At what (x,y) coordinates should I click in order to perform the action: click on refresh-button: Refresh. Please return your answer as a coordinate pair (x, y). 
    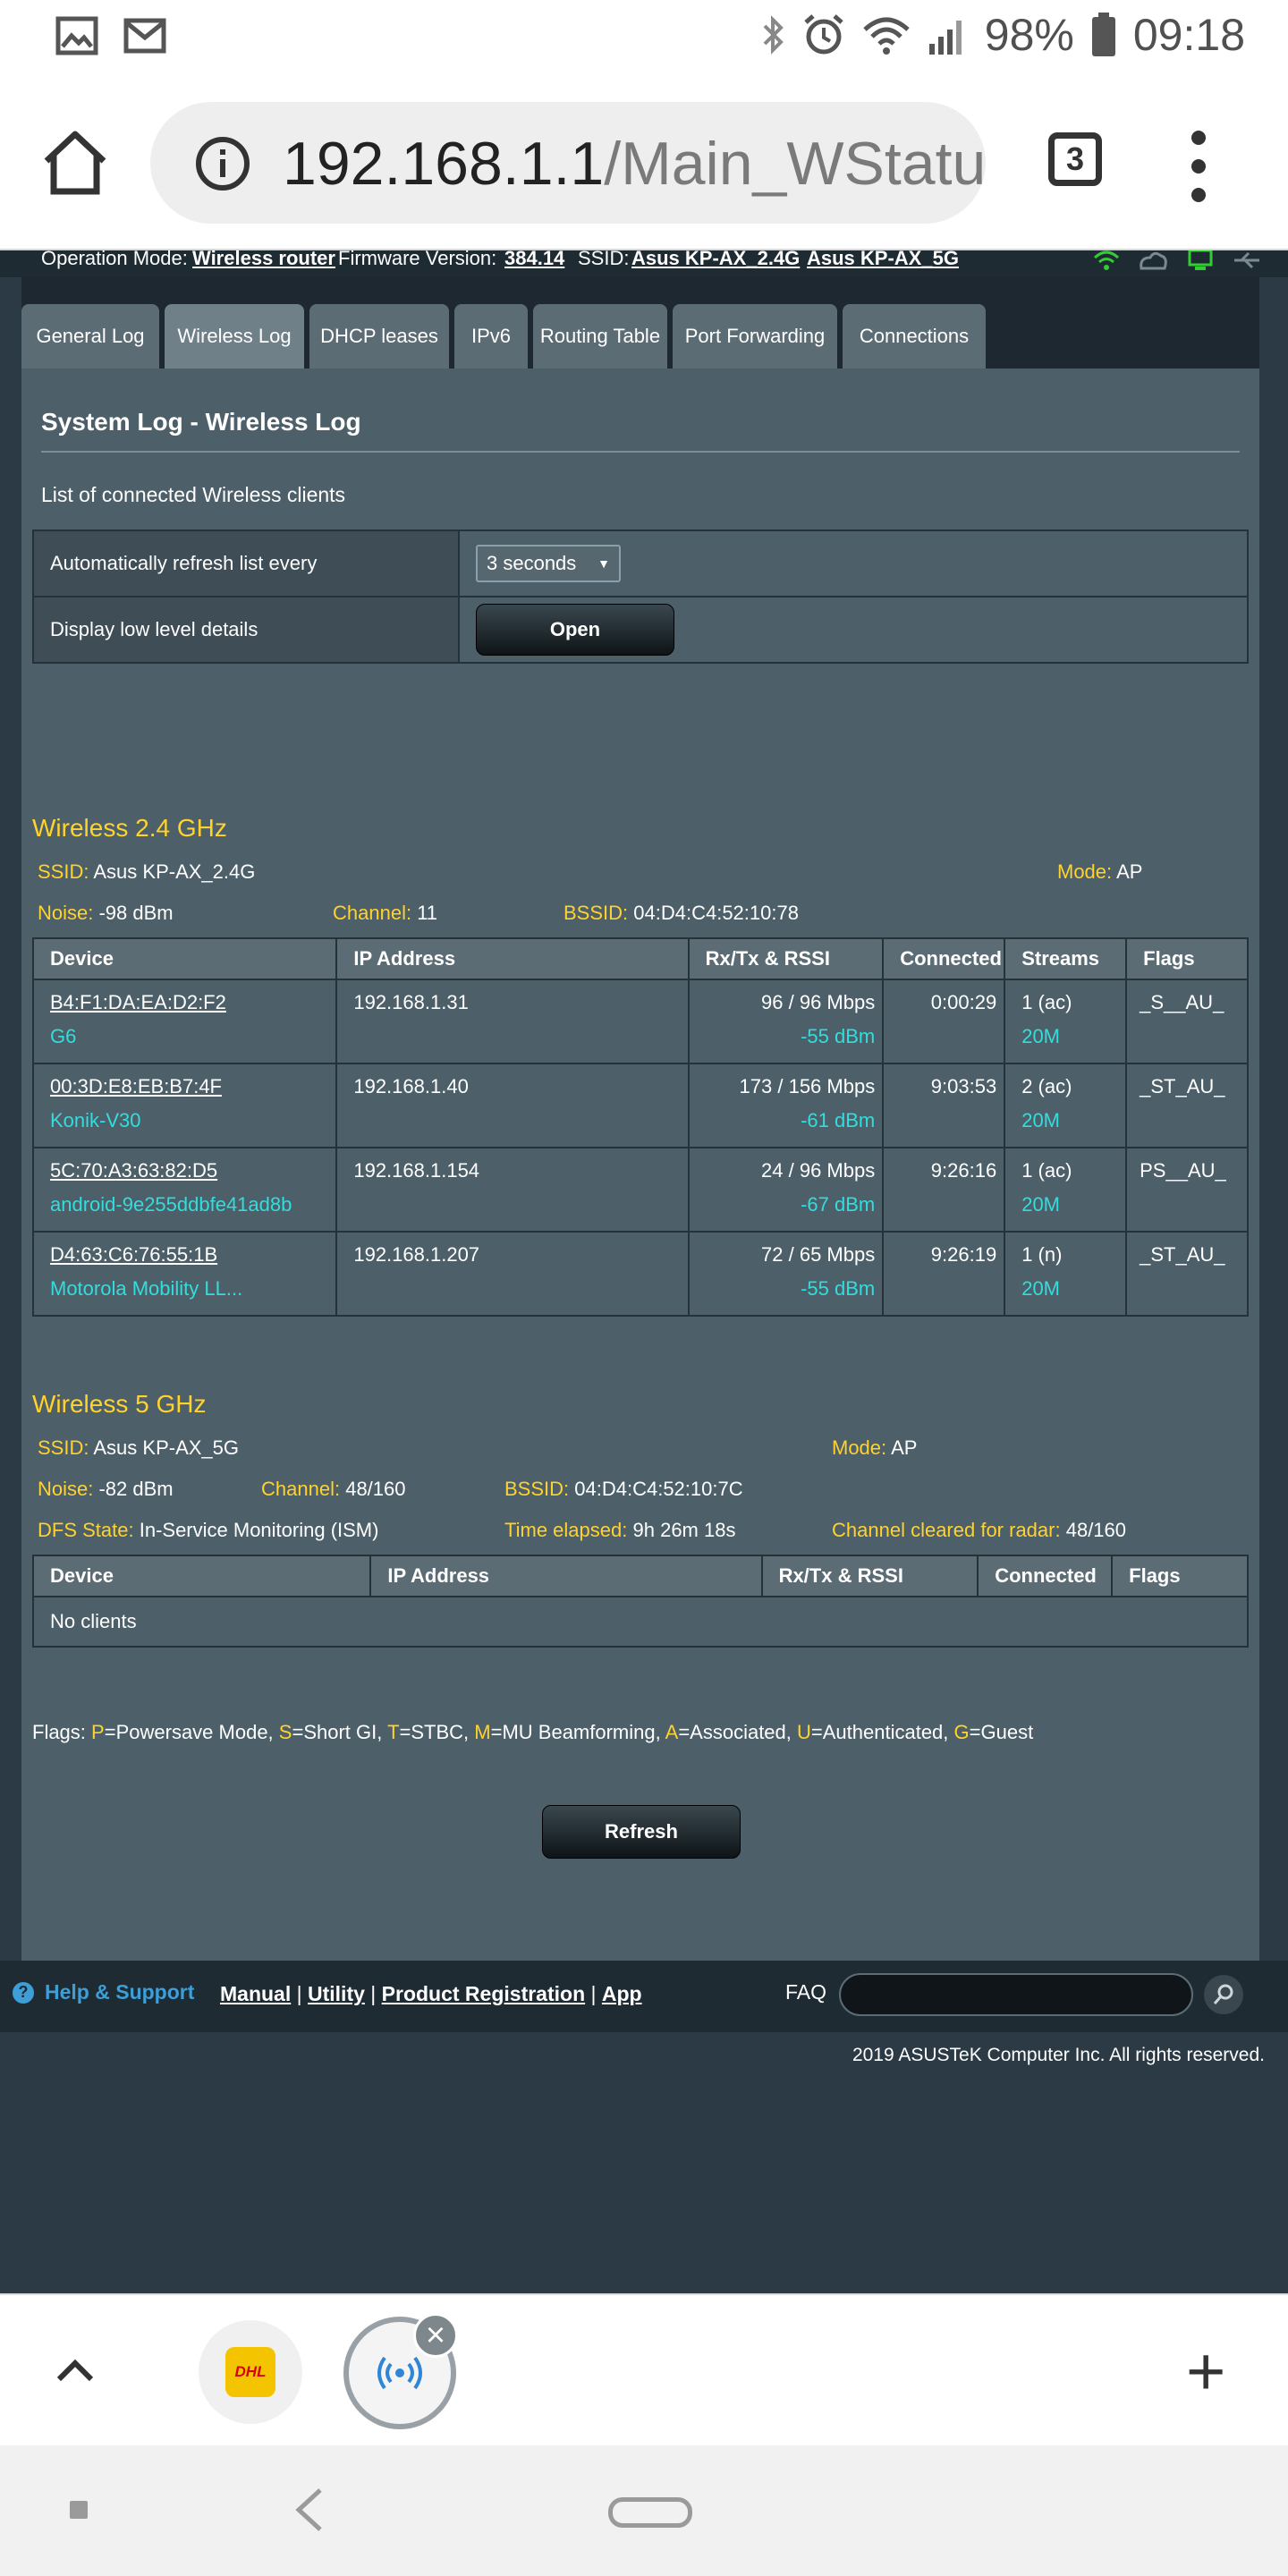
    Looking at the image, I should click on (641, 1832).